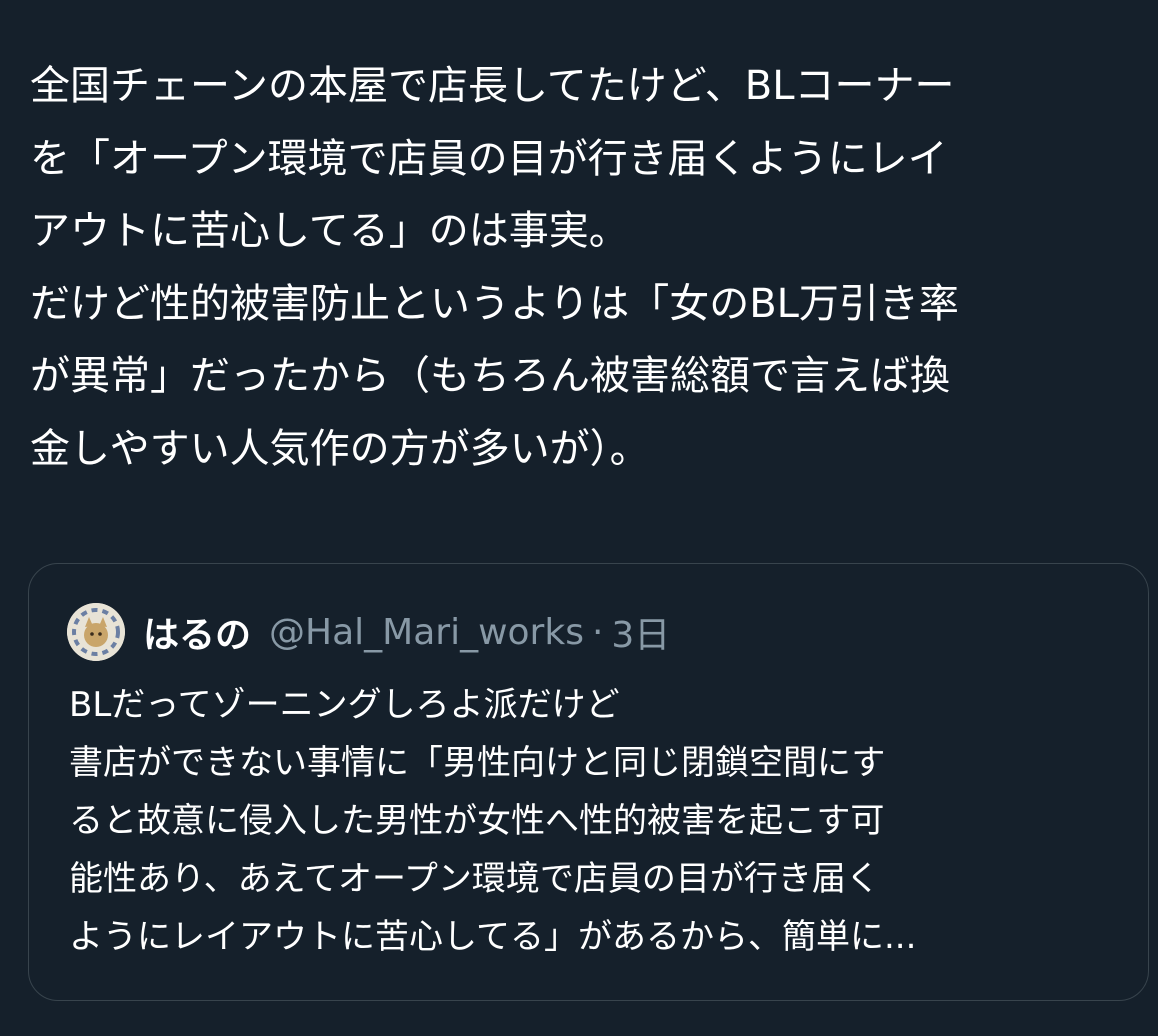  I want to click on quoted-tweet-header: はるの @Hal_Mari_works · 3日, so click(368, 632).